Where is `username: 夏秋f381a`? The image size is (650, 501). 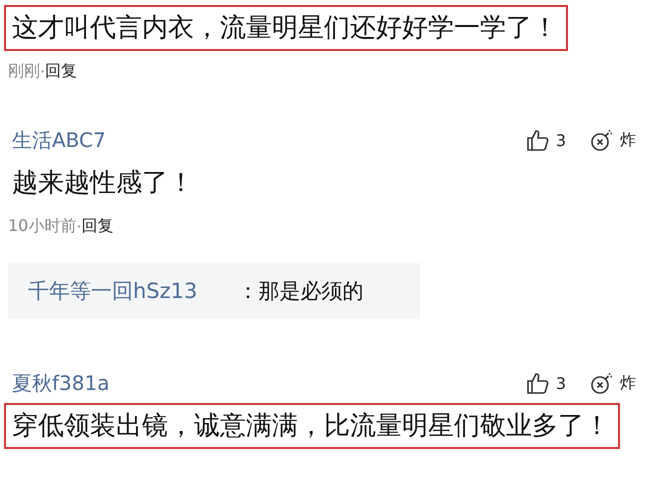
username: 夏秋f381a is located at coordinates (269, 383).